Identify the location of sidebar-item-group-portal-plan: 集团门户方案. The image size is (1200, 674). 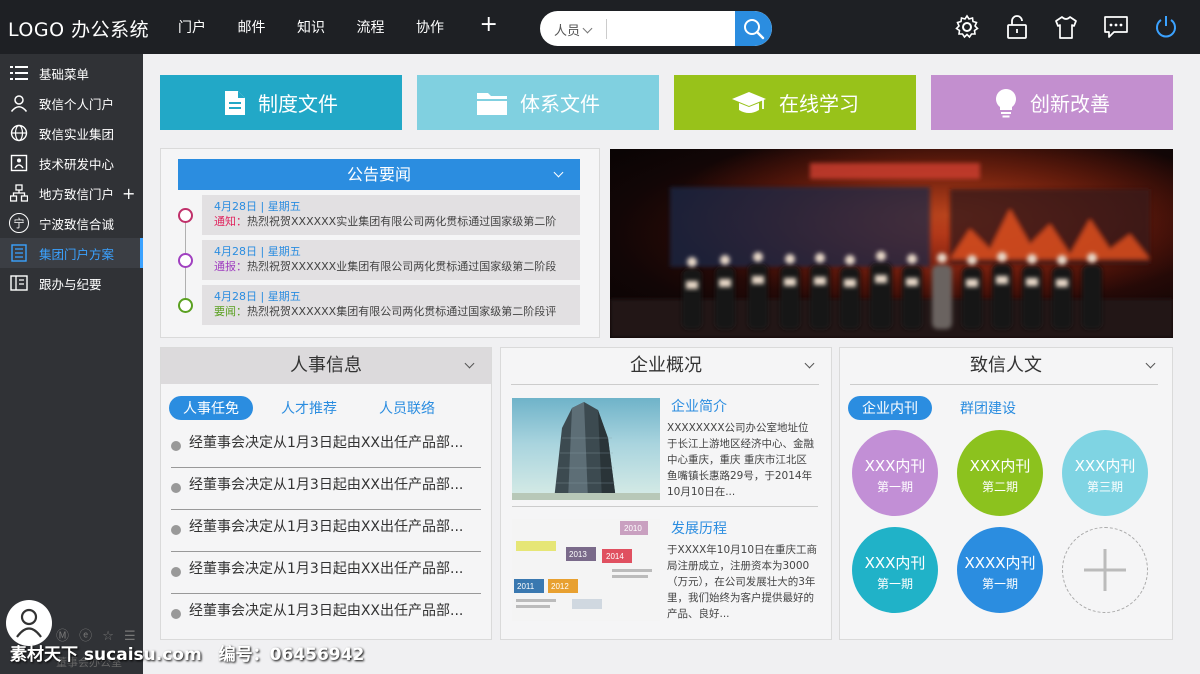
(71, 253).